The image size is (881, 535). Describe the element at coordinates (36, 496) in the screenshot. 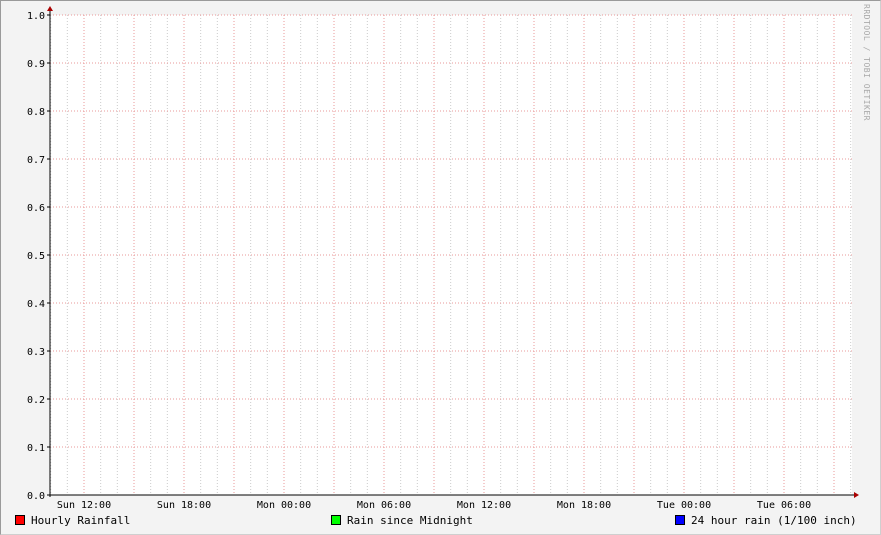

I see `y-tick-label: 0.0` at that location.